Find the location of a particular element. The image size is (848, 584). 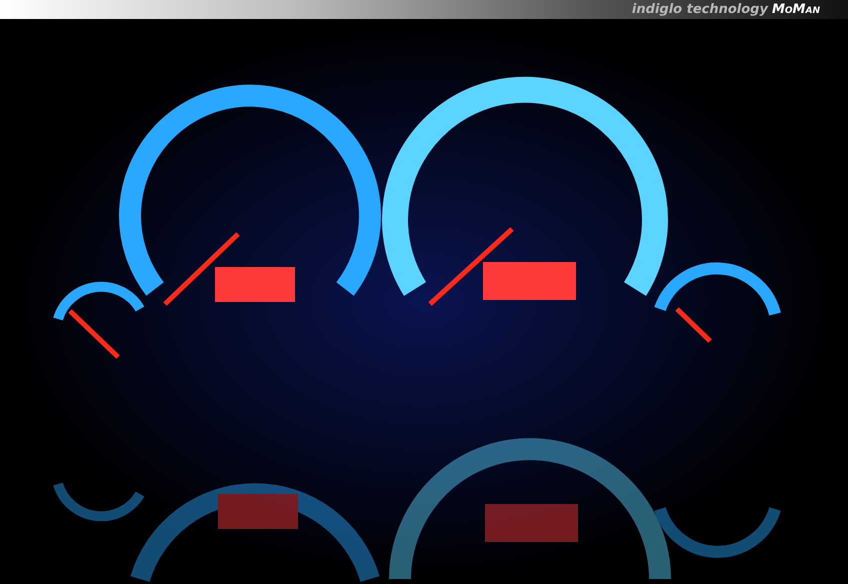

tagline: indiglo technology is located at coordinates (700, 10).